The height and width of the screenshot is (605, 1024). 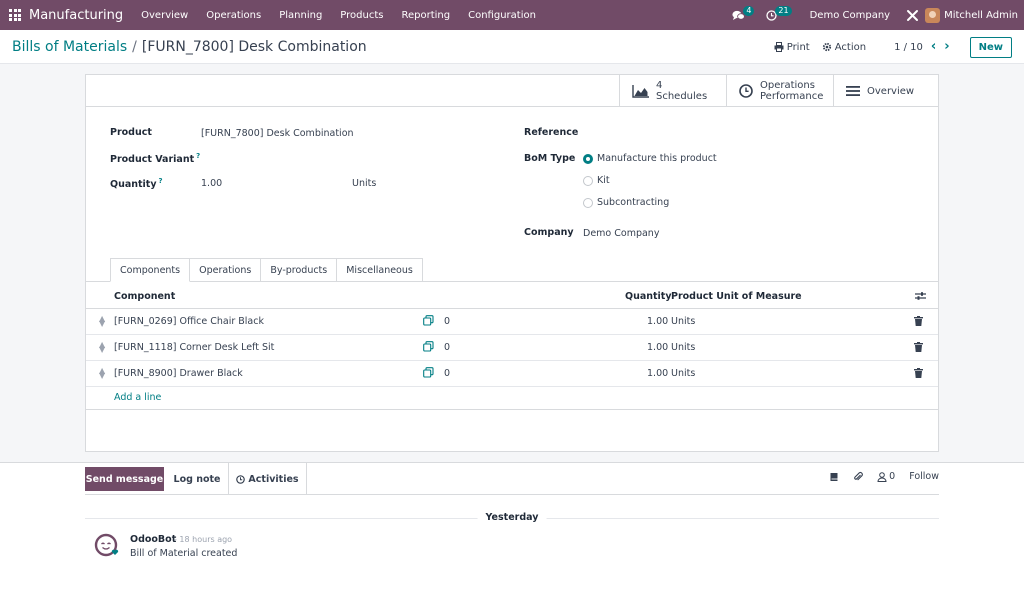 I want to click on paperclip-icon, so click(x=858, y=476).